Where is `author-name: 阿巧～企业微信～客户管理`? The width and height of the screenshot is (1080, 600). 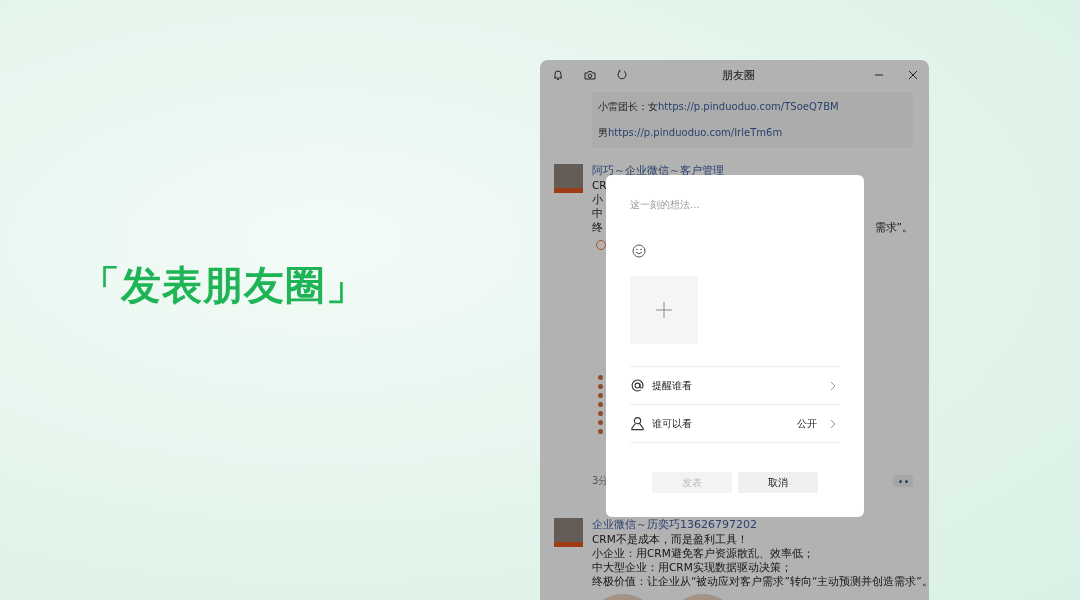 author-name: 阿巧～企业微信～客户管理 is located at coordinates (658, 171).